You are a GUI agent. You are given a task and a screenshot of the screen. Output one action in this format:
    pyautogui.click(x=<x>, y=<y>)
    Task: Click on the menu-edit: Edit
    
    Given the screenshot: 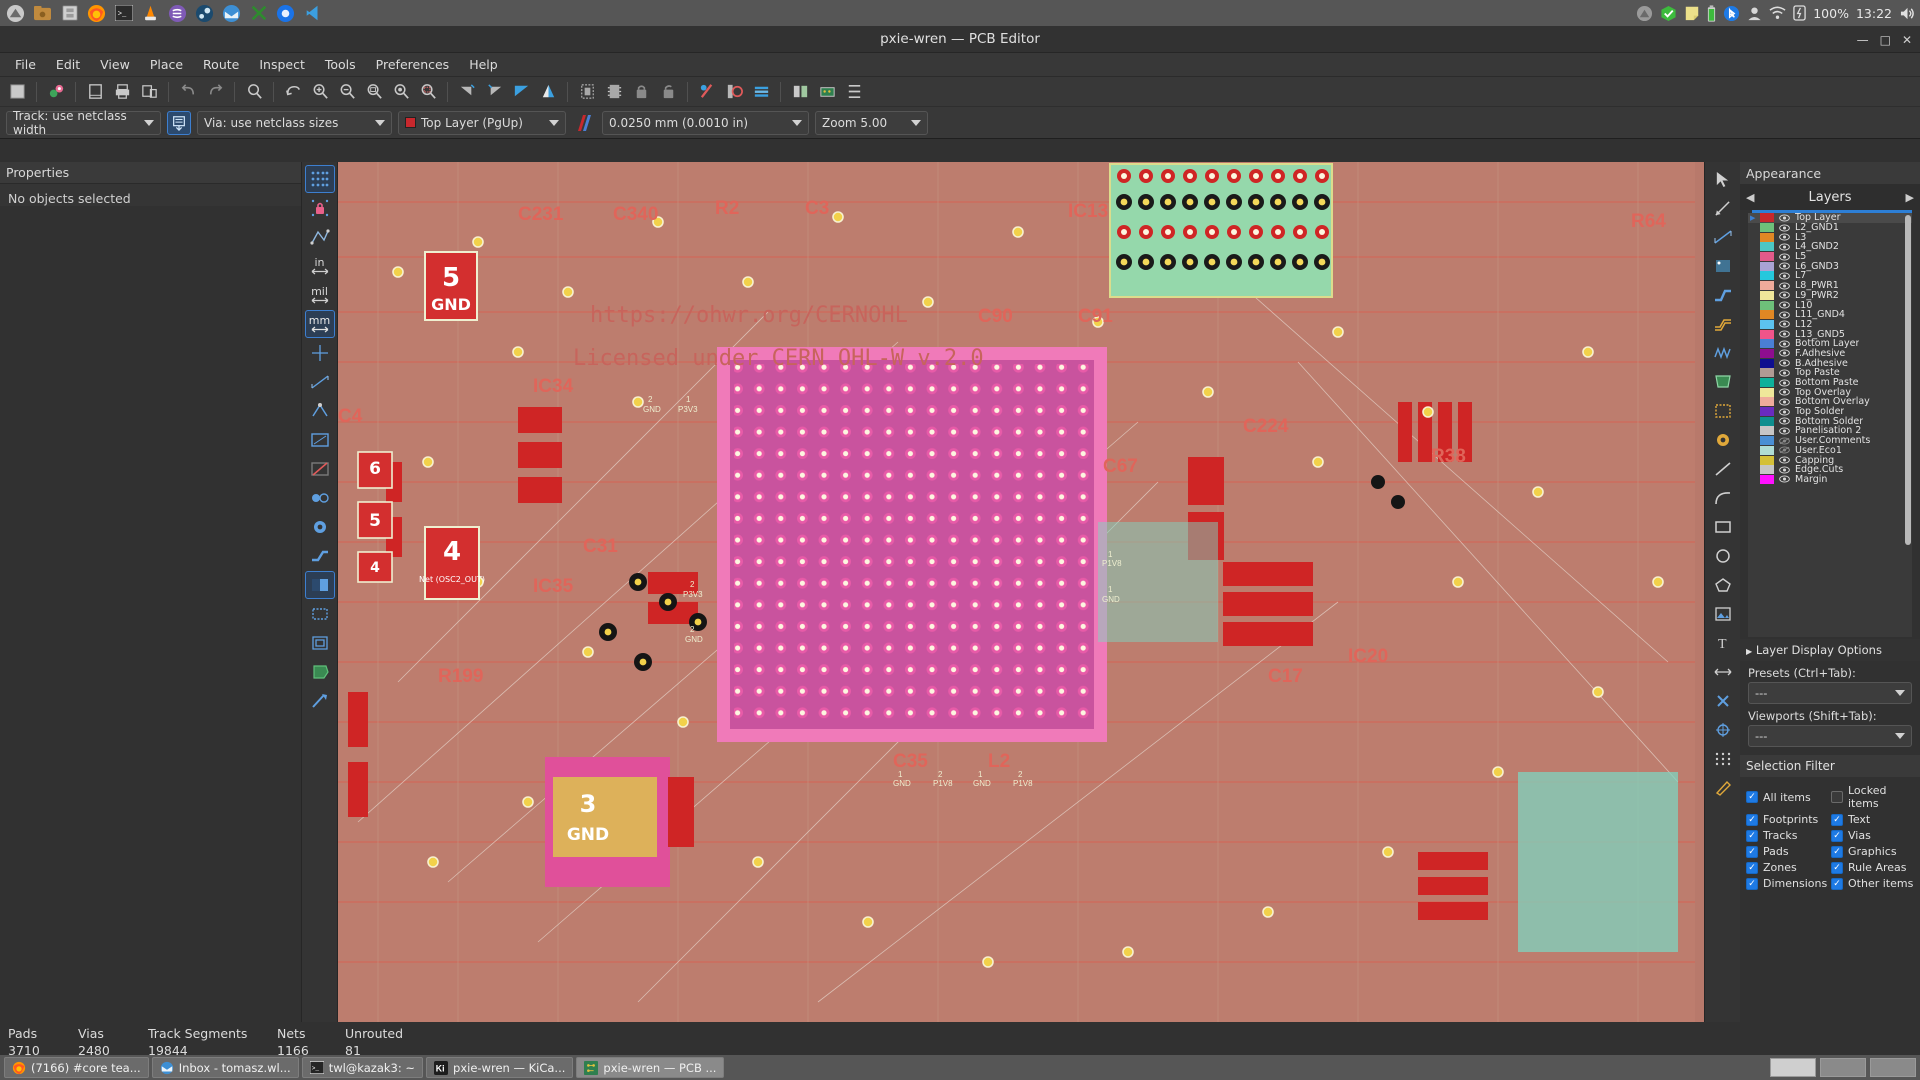 What is the action you would take?
    pyautogui.click(x=68, y=64)
    